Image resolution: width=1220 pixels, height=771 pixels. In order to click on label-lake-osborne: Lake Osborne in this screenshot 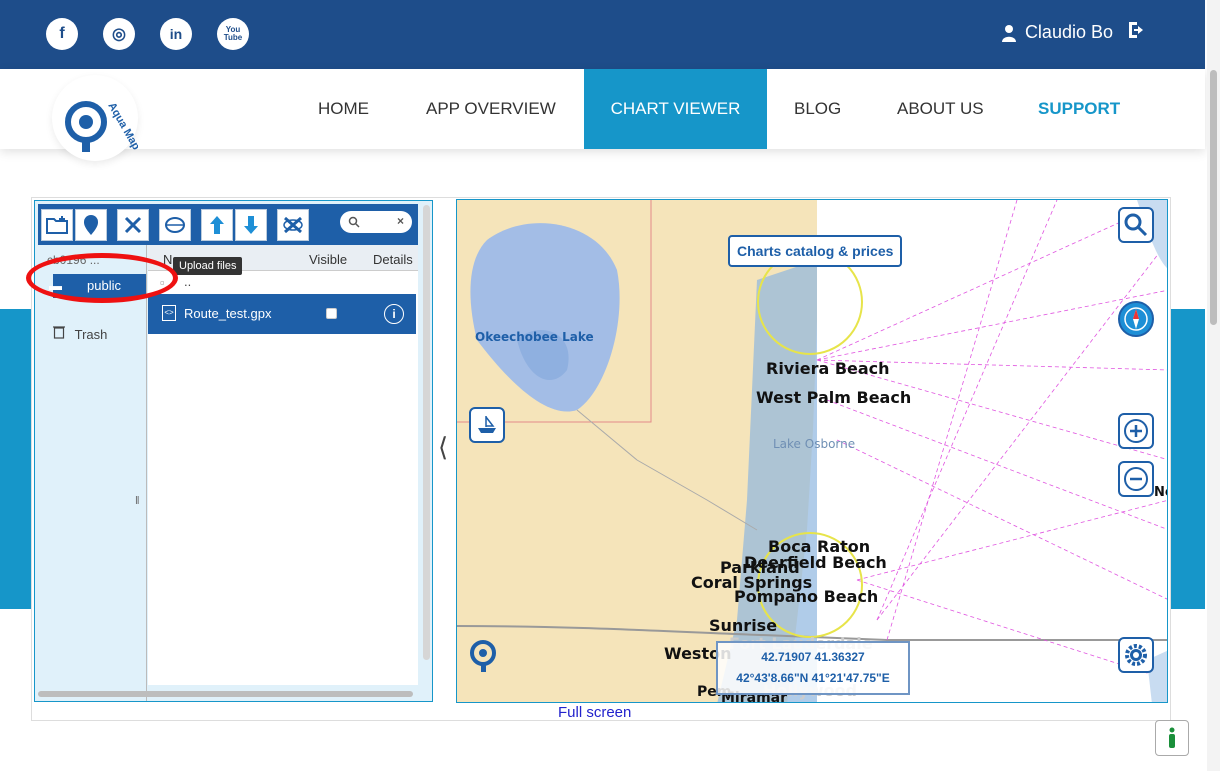, I will do `click(814, 444)`.